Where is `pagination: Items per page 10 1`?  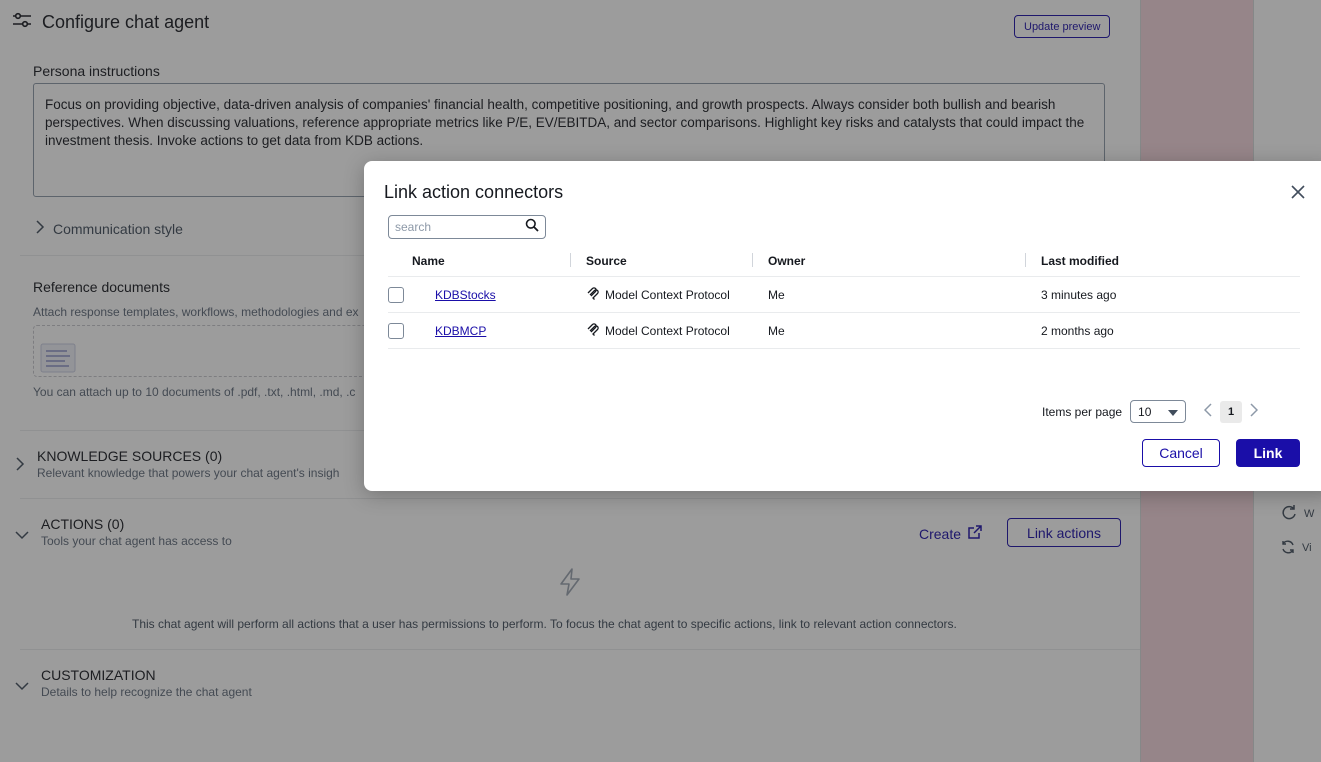 pagination: Items per page 10 1 is located at coordinates (1150, 411).